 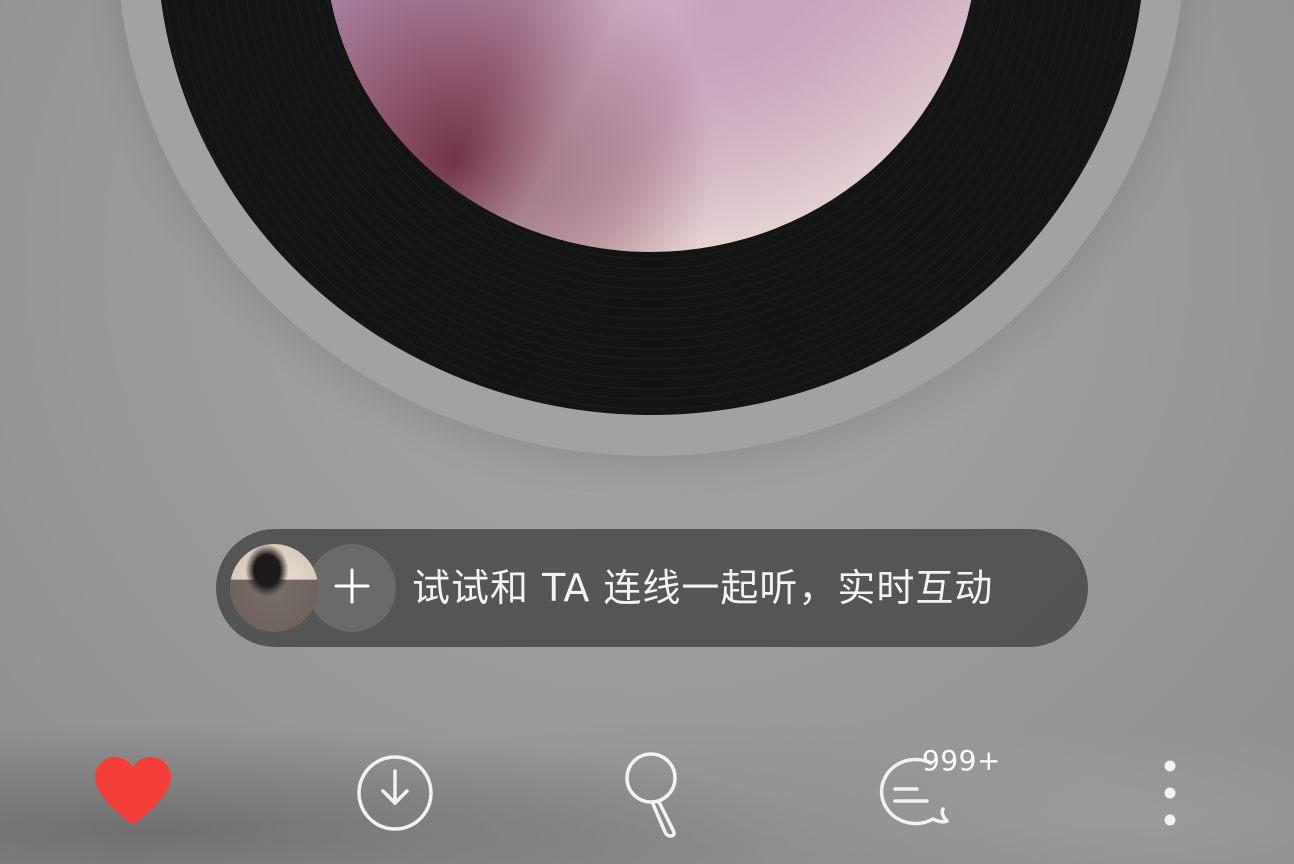 I want to click on plus-icon, so click(x=352, y=588).